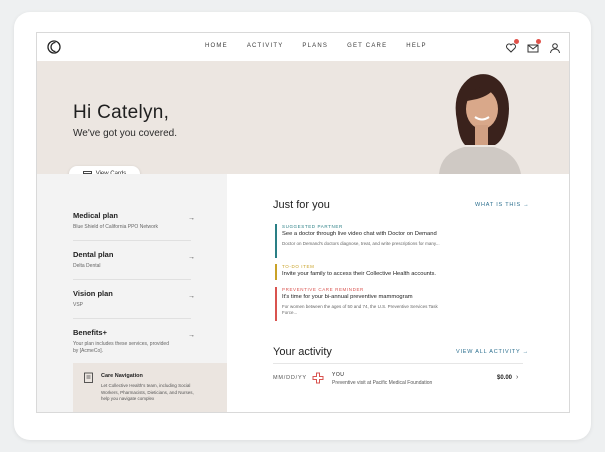 This screenshot has height=452, width=605. What do you see at coordinates (534, 46) in the screenshot?
I see `envelope-icon` at bounding box center [534, 46].